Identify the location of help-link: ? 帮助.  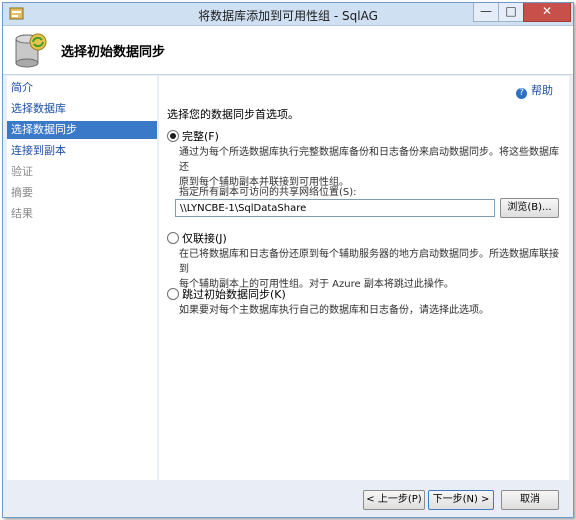
(534, 90).